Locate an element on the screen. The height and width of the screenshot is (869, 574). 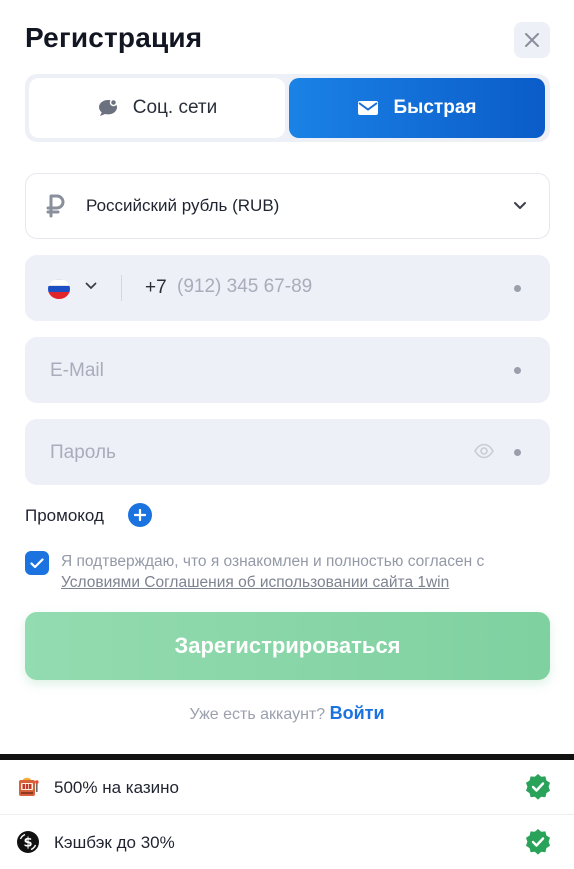
tab-quick-label: Быстрая is located at coordinates (435, 107).